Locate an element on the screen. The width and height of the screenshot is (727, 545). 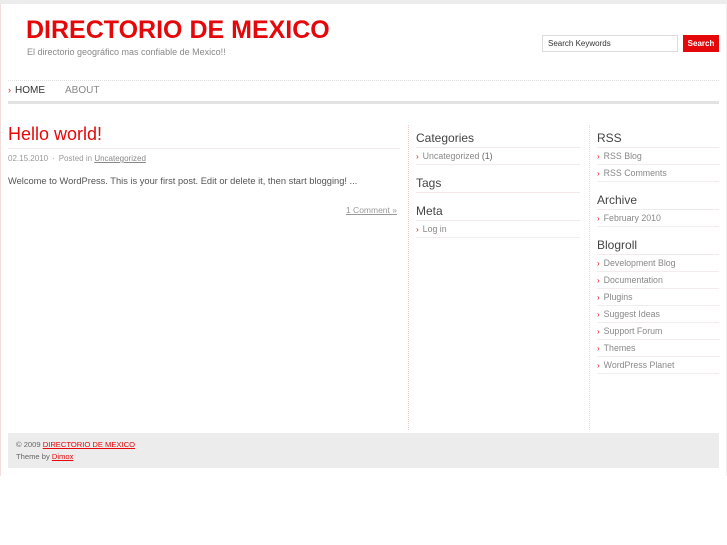
blogroll-label: WordPress Planet is located at coordinates (639, 365).